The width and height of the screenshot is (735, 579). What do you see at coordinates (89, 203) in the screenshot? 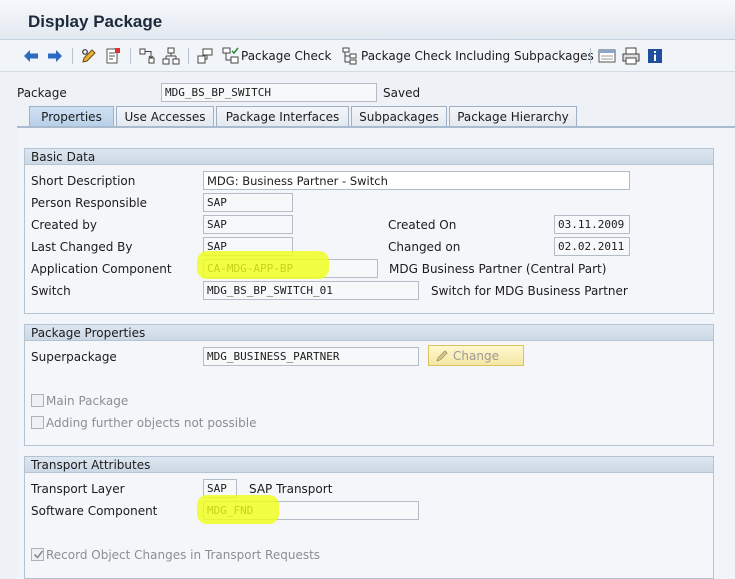
I see `person-responsible-label: Person Responsible` at bounding box center [89, 203].